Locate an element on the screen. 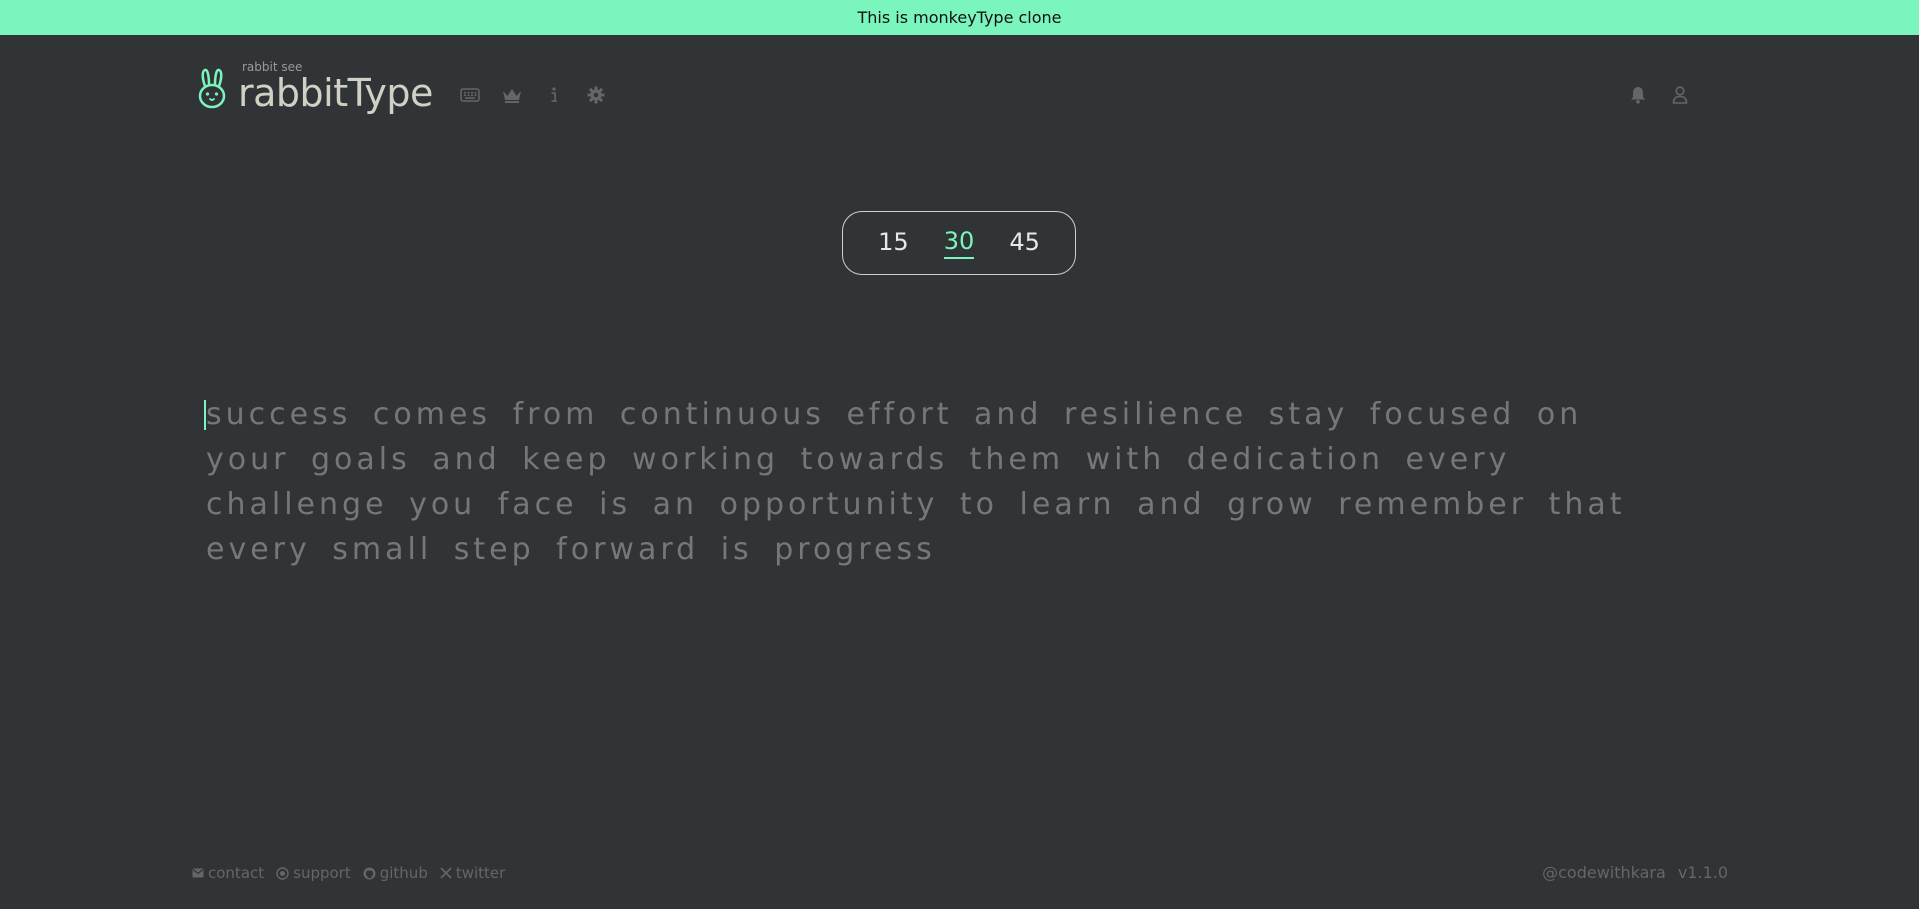 The width and height of the screenshot is (1919, 909). author-handle: @codewithkara is located at coordinates (1604, 872).